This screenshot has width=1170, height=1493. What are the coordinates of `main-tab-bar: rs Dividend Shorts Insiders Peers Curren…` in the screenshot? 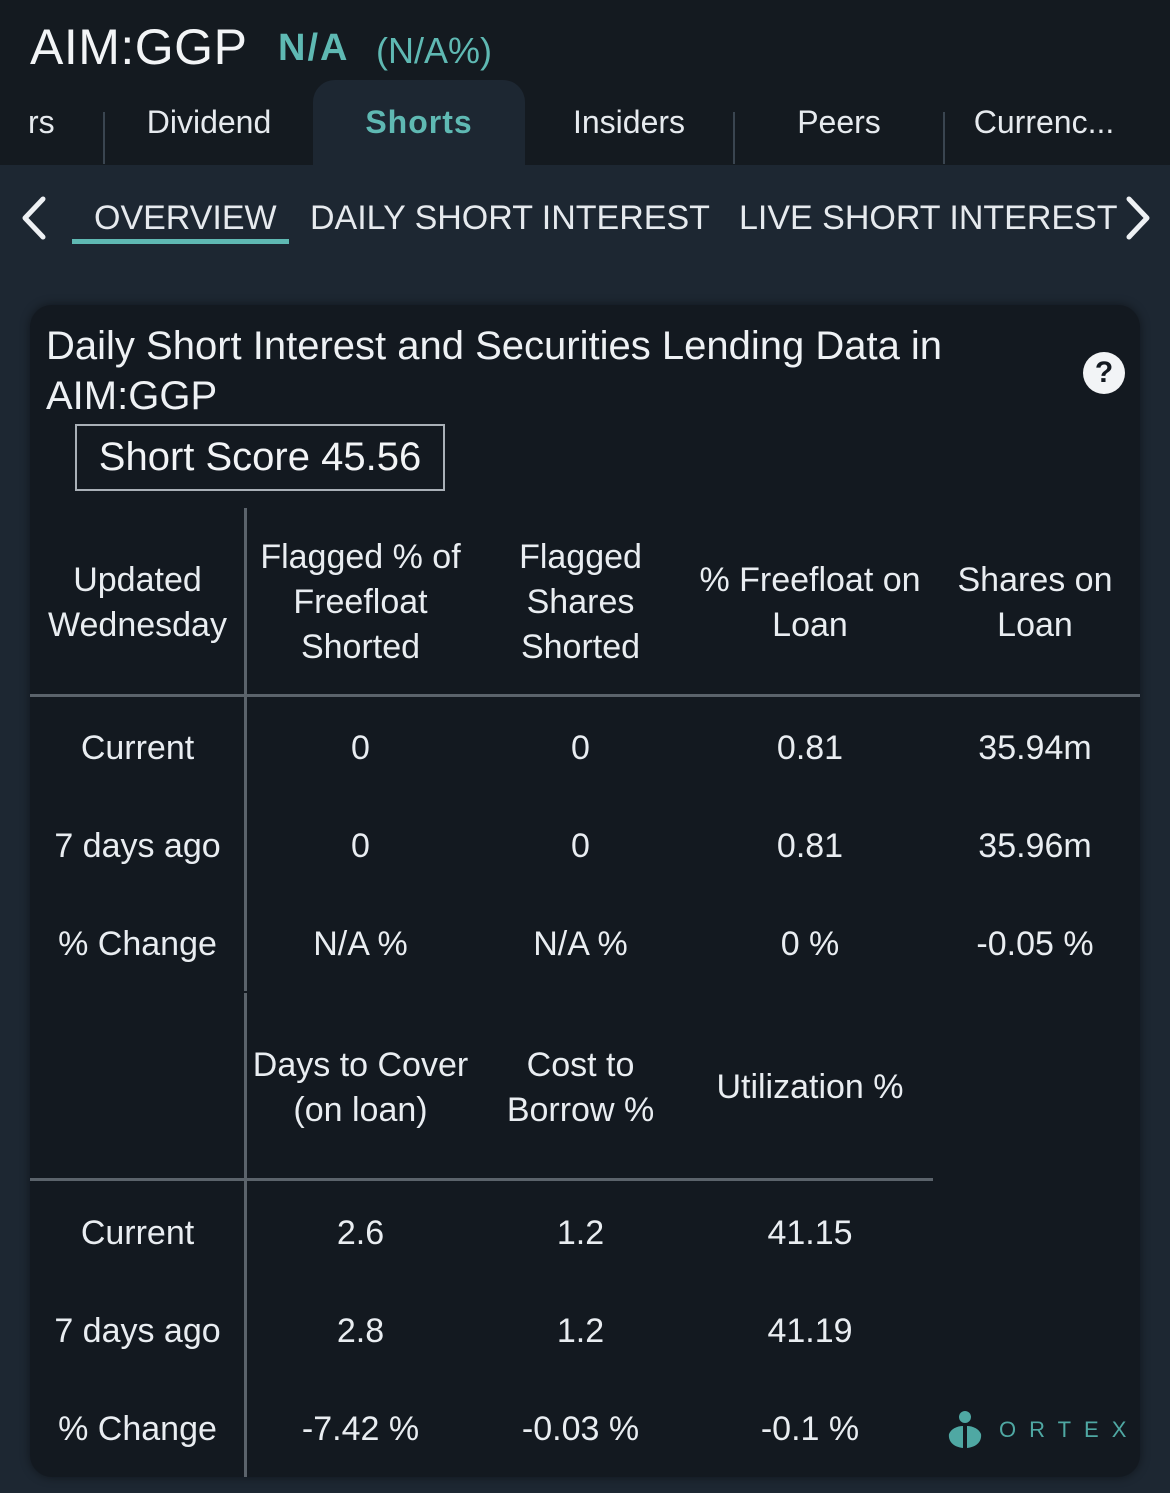 It's located at (585, 122).